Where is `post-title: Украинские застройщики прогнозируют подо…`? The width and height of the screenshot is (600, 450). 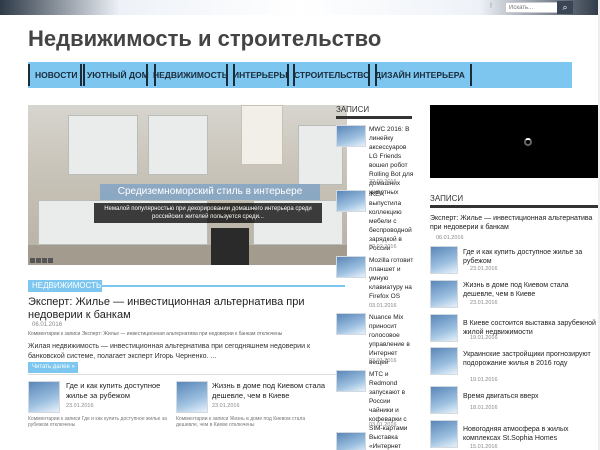 post-title: Украинские застройщики прогнозируют подо… is located at coordinates (530, 359).